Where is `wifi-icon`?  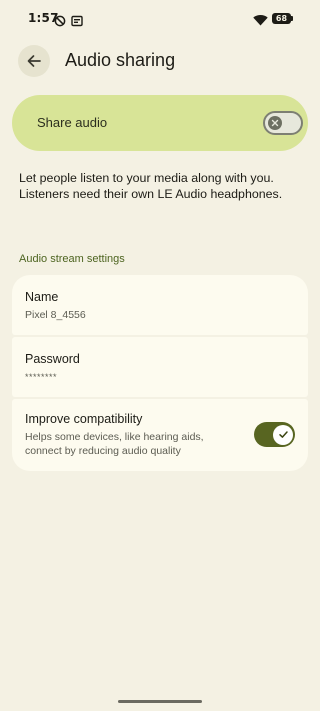
wifi-icon is located at coordinates (260, 20).